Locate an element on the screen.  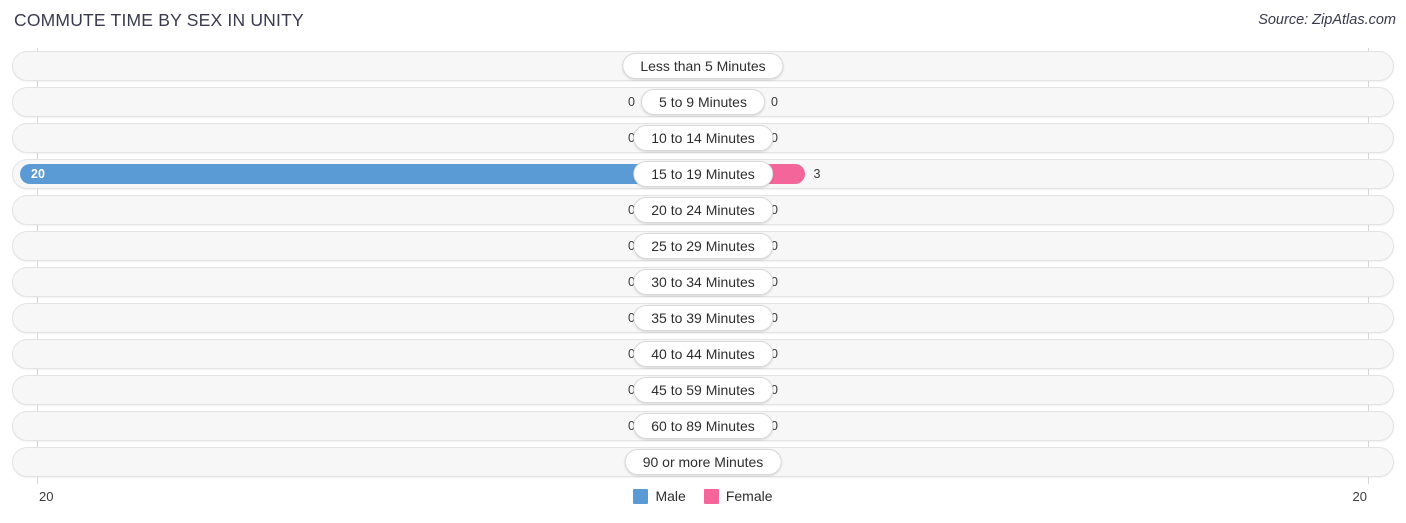
bar-row: 0 0 5 to 9 Minutes is located at coordinates (703, 102).